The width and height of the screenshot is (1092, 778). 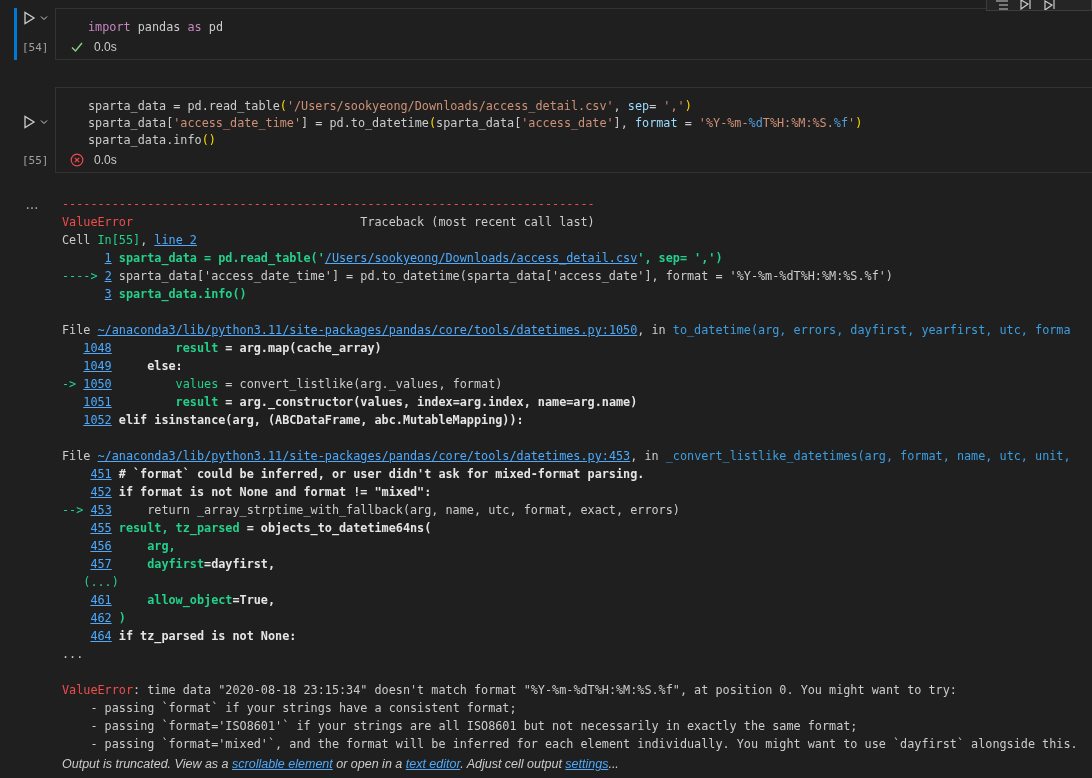 What do you see at coordinates (474, 726) in the screenshot?
I see `traceback-line: - passing `format='ISO8601'` if your strings are all ISO8601 but not necessarily in exactly the same format;` at bounding box center [474, 726].